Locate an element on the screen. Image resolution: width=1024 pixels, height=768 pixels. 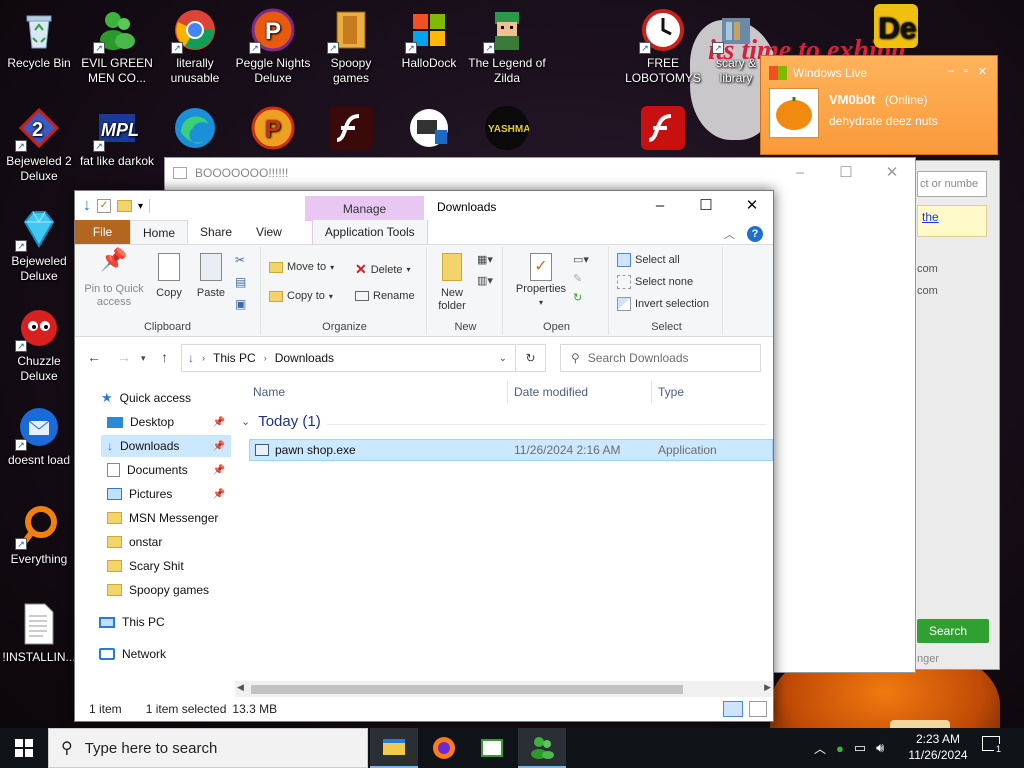
maximize-icon: ▫ is located at coordinates (966, 71).